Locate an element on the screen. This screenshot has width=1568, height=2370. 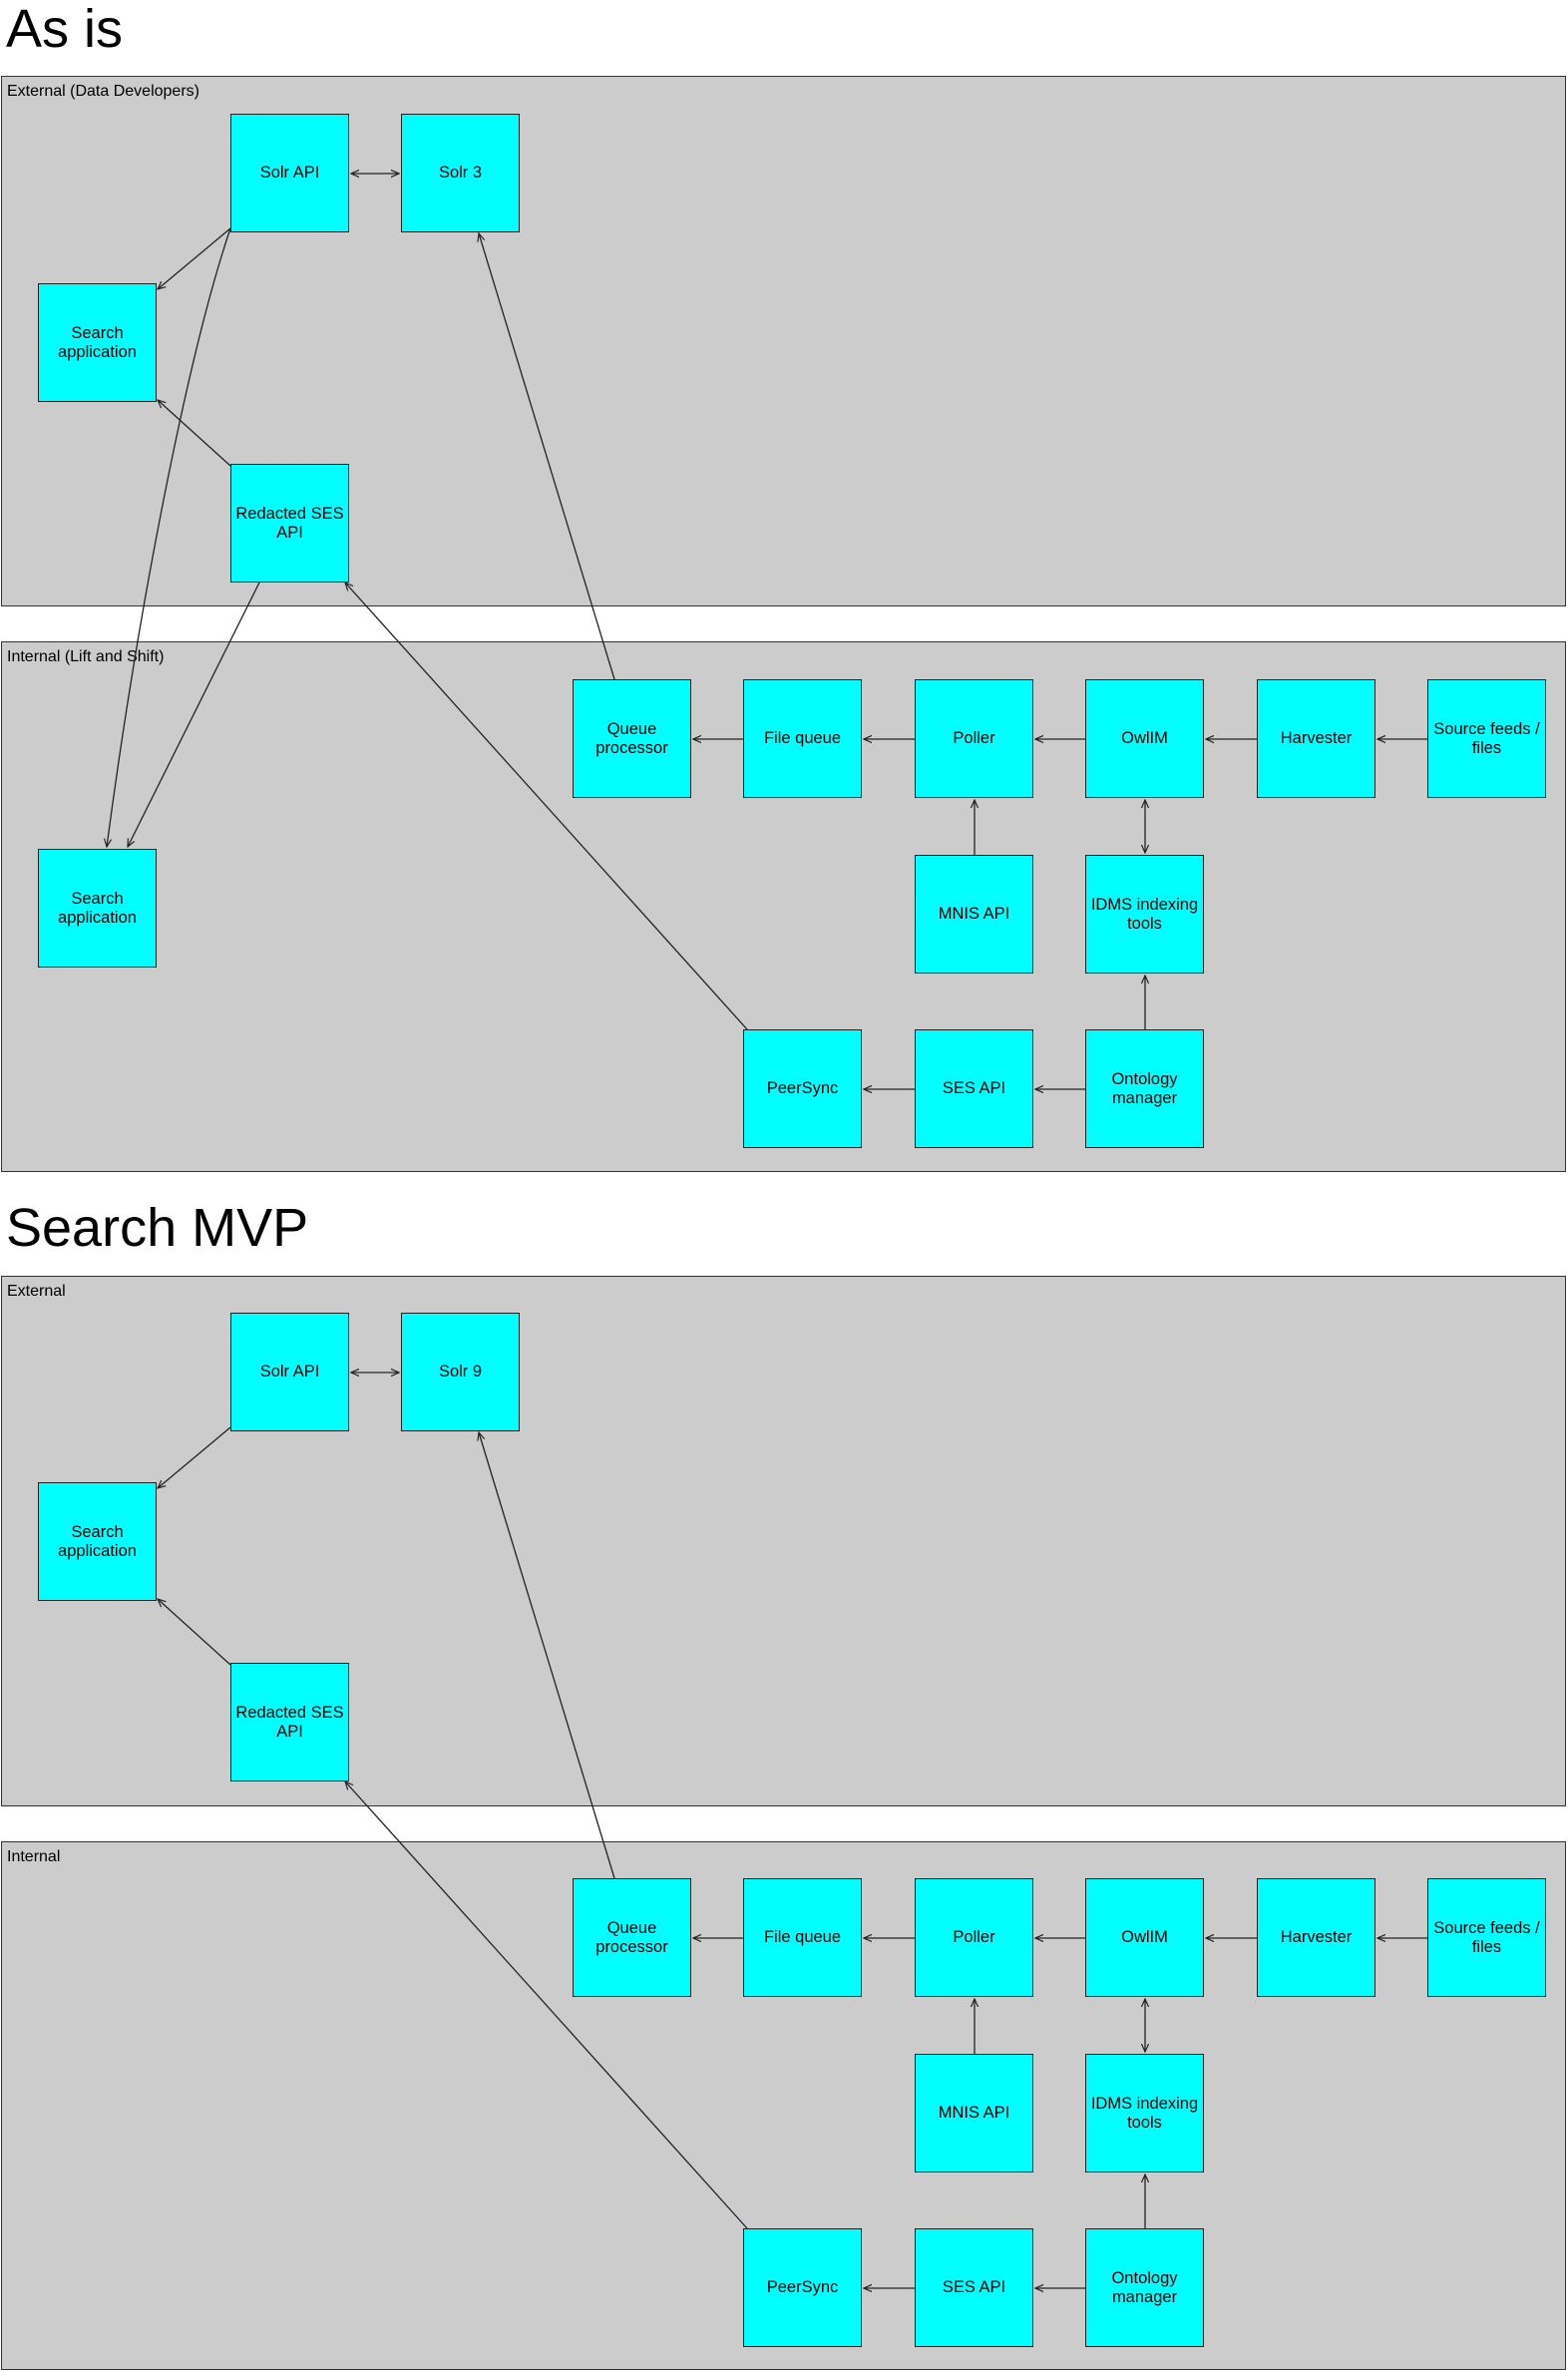
zone-label-internal: Internal (Lift and Shift) is located at coordinates (86, 656).